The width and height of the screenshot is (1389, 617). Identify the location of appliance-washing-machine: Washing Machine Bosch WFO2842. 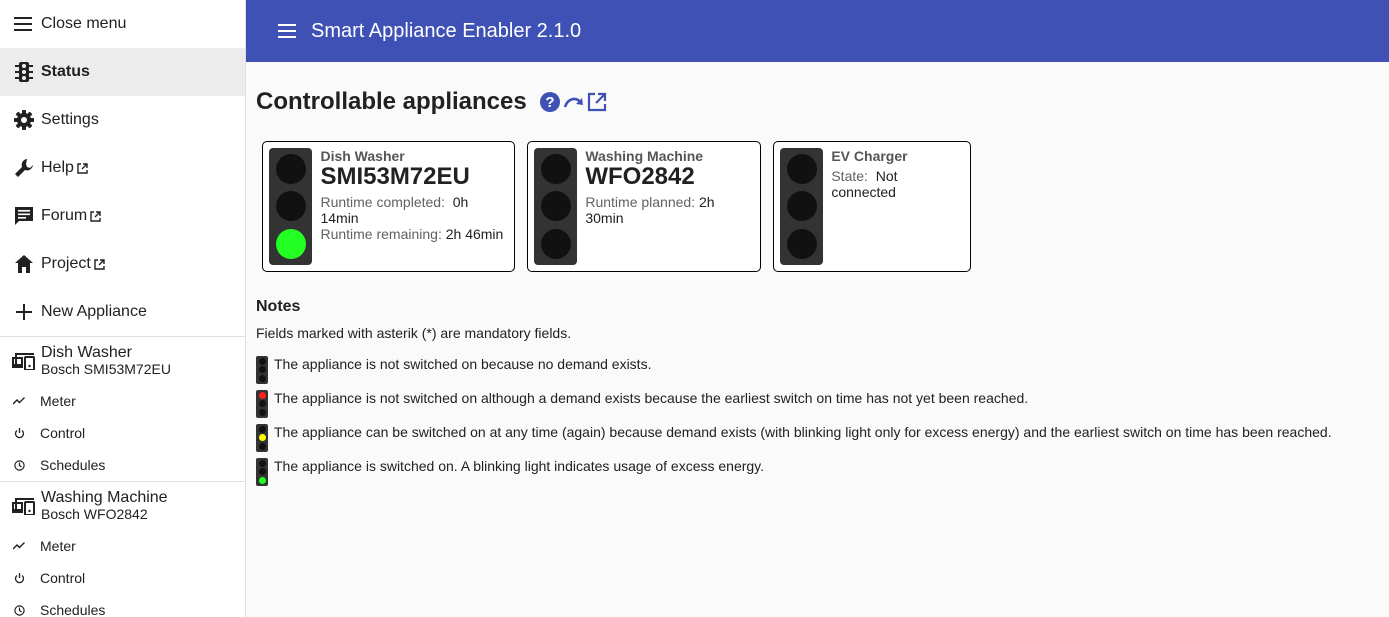
(122, 506).